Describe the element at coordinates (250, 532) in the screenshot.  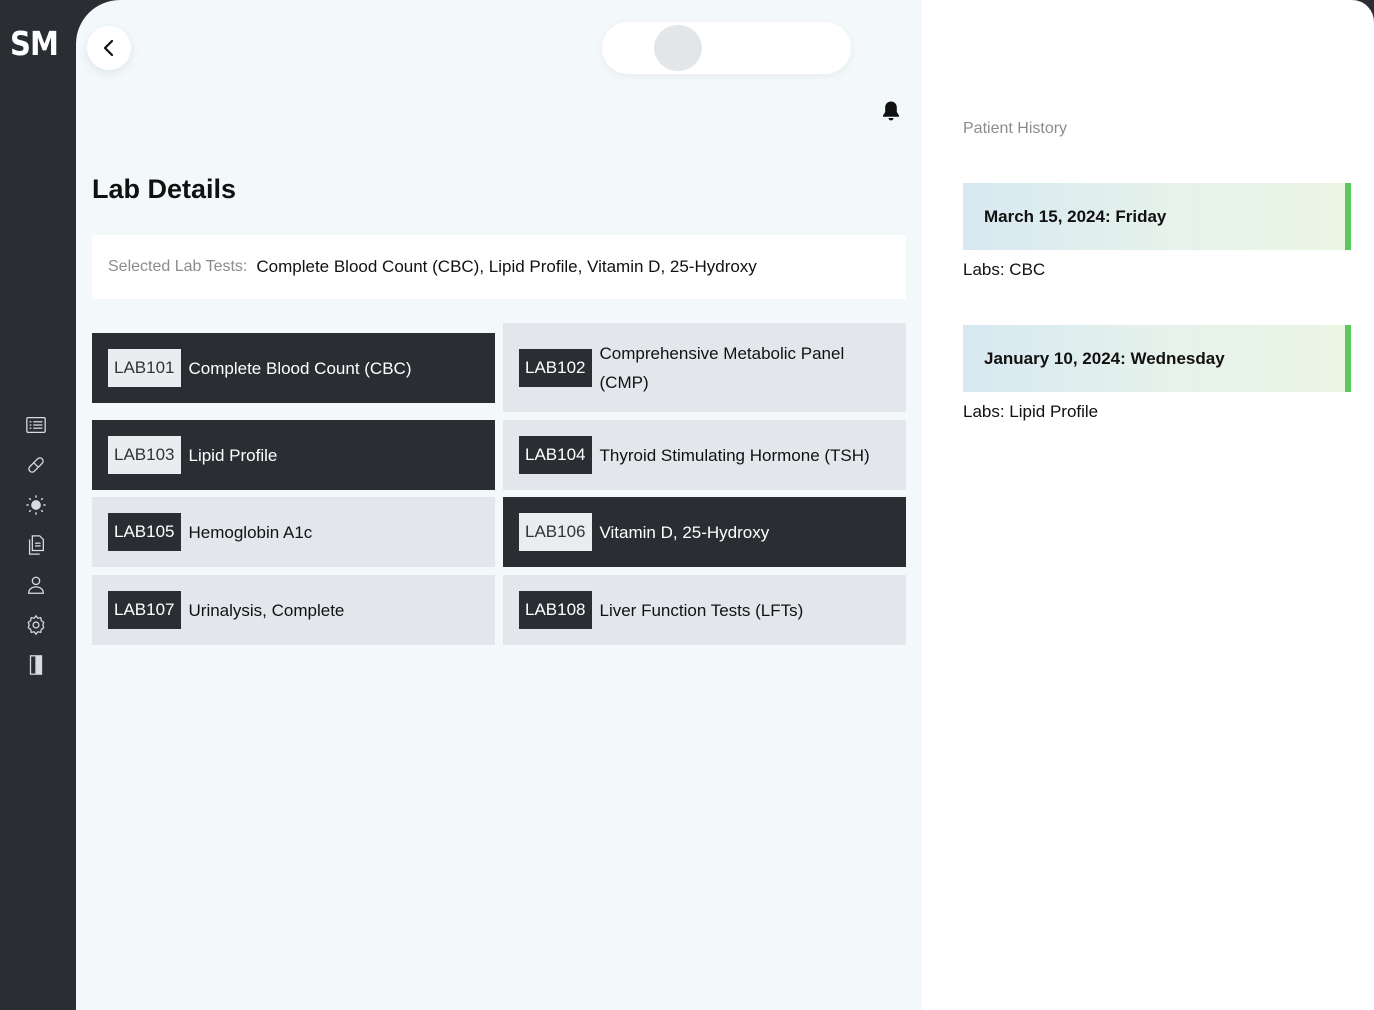
I see `lab-name: Hemoglobin A1c` at that location.